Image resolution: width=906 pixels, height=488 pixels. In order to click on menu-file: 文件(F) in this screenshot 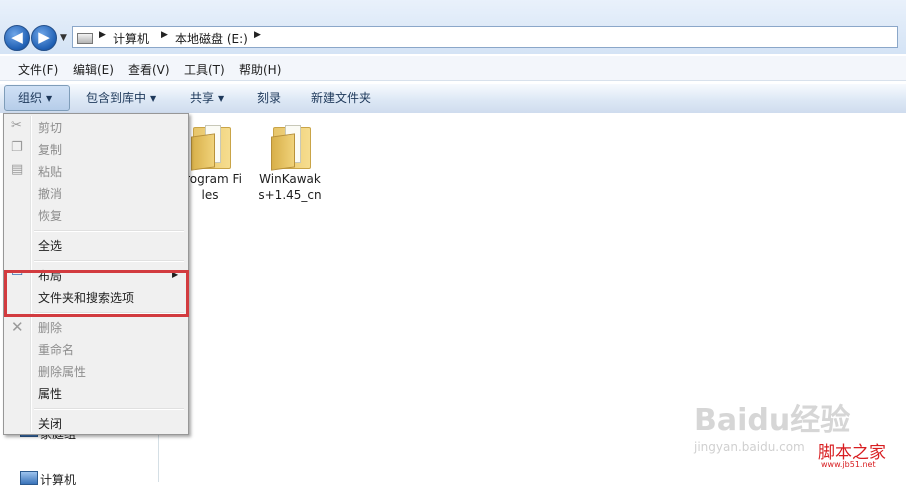, I will do `click(38, 69)`.